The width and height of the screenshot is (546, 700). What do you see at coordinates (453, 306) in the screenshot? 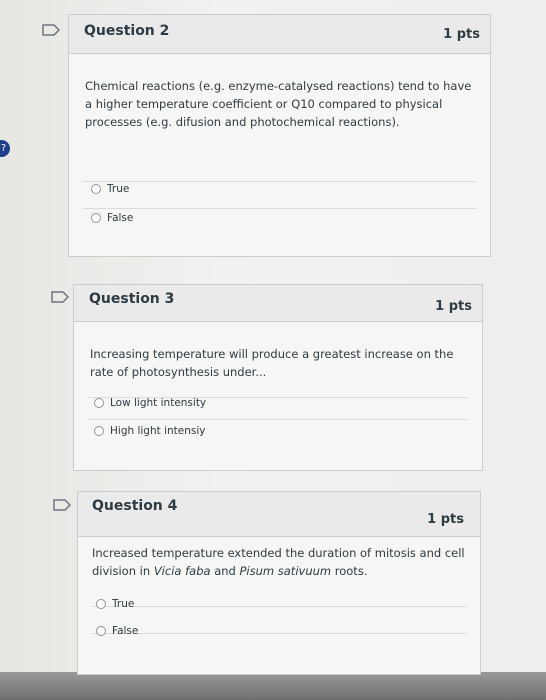
I see `question-3-points: 1 pts` at bounding box center [453, 306].